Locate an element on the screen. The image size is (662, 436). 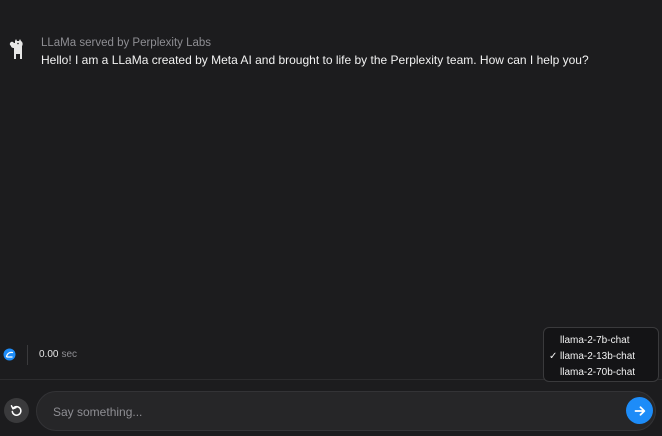
message-input-container is located at coordinates (346, 411).